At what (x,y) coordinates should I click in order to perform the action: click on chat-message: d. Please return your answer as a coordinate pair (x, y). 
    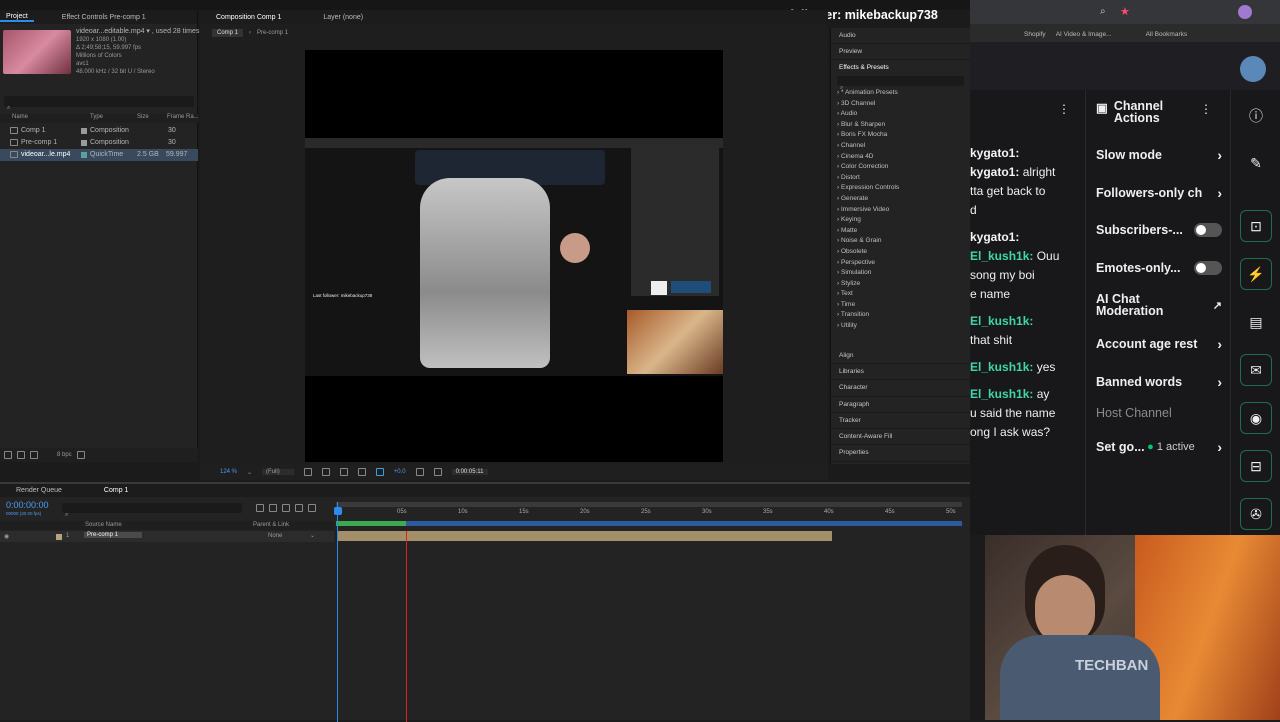
    Looking at the image, I should click on (1027, 210).